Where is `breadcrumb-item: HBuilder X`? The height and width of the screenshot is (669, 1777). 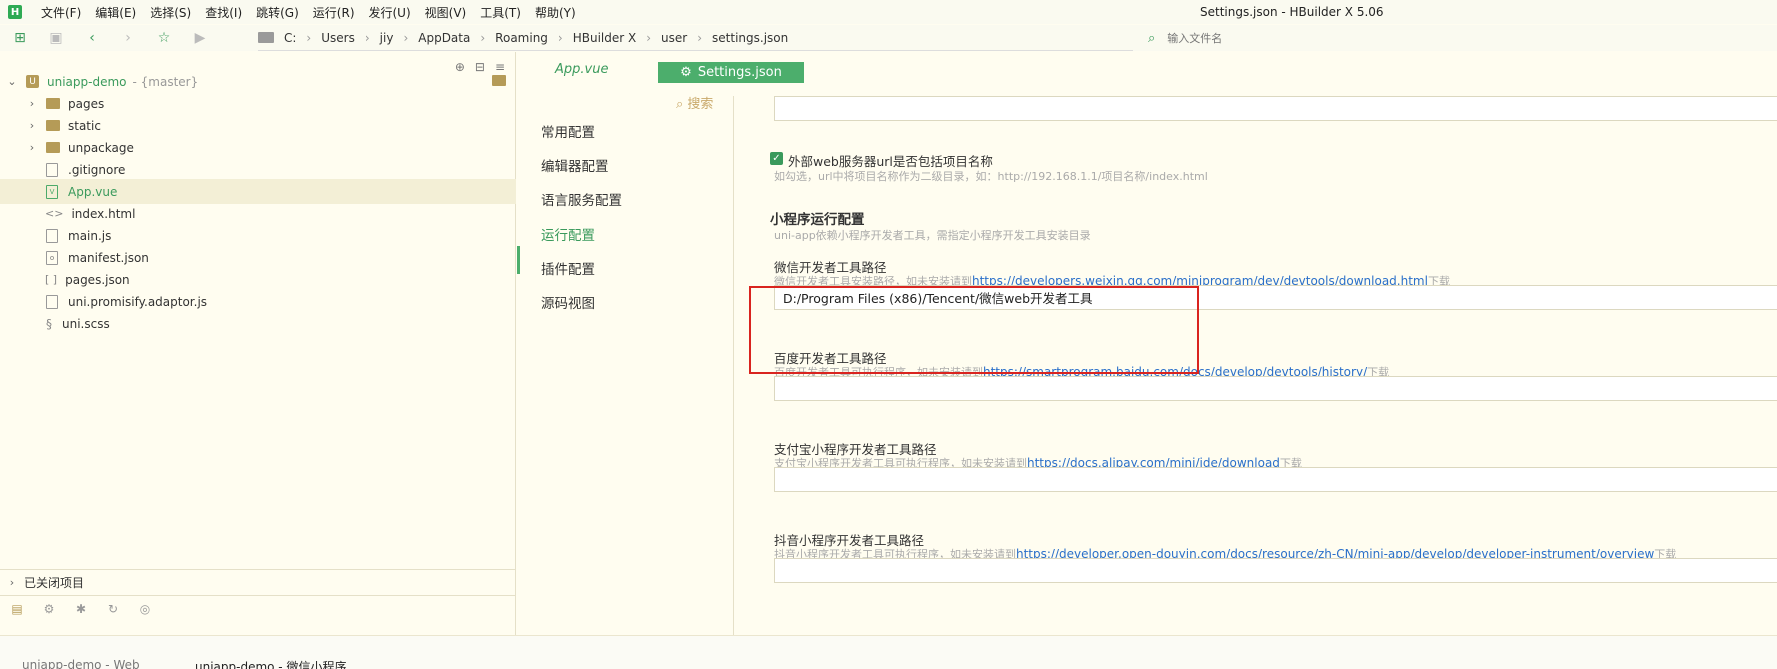 breadcrumb-item: HBuilder X is located at coordinates (605, 38).